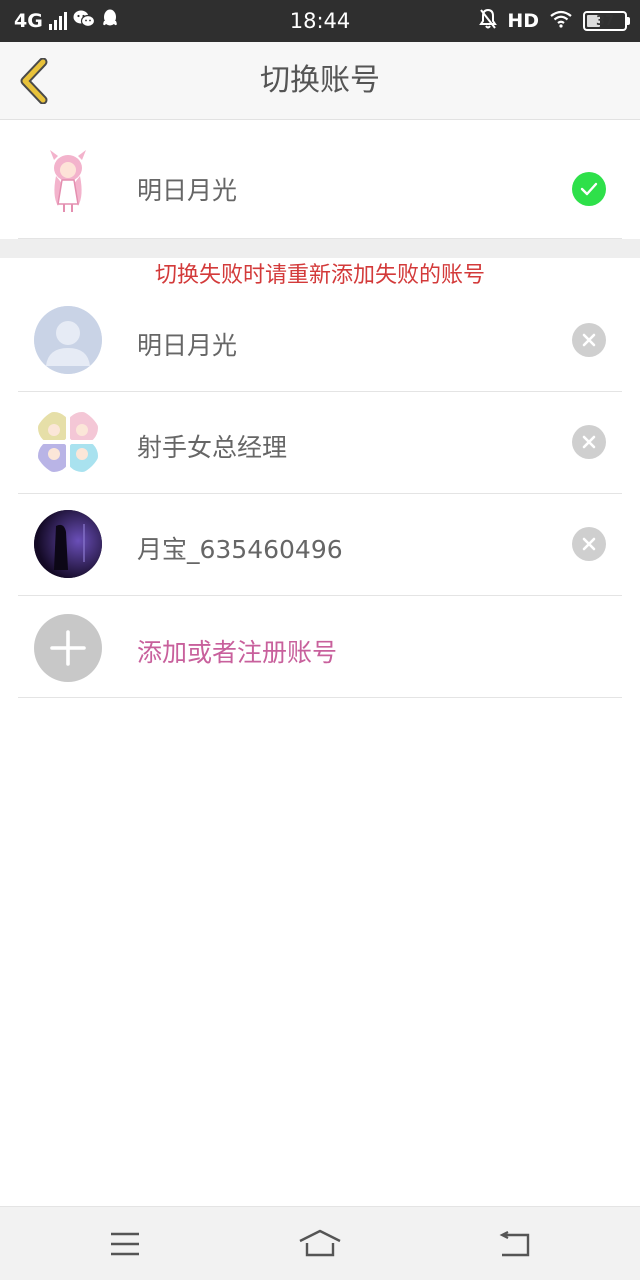 The height and width of the screenshot is (1280, 640). I want to click on account-row: 射手女总经理, so click(320, 443).